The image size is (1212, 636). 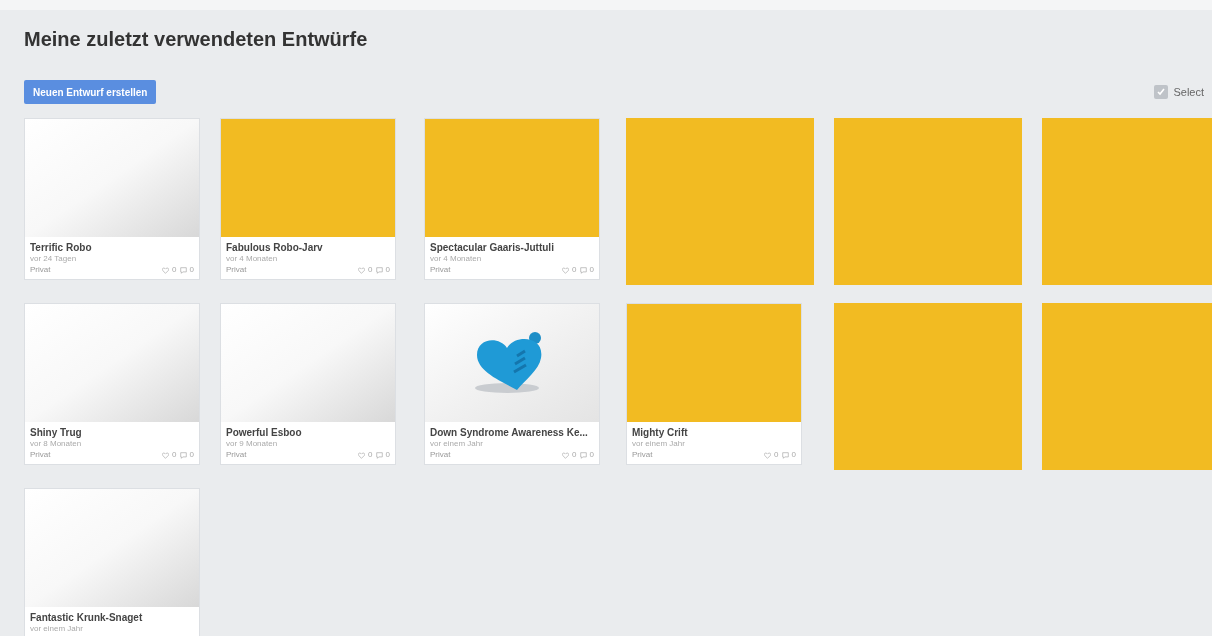 I want to click on design-card: Fabulous Robo-Jarv vor 4 Monaten Privat 0 0, so click(x=308, y=199).